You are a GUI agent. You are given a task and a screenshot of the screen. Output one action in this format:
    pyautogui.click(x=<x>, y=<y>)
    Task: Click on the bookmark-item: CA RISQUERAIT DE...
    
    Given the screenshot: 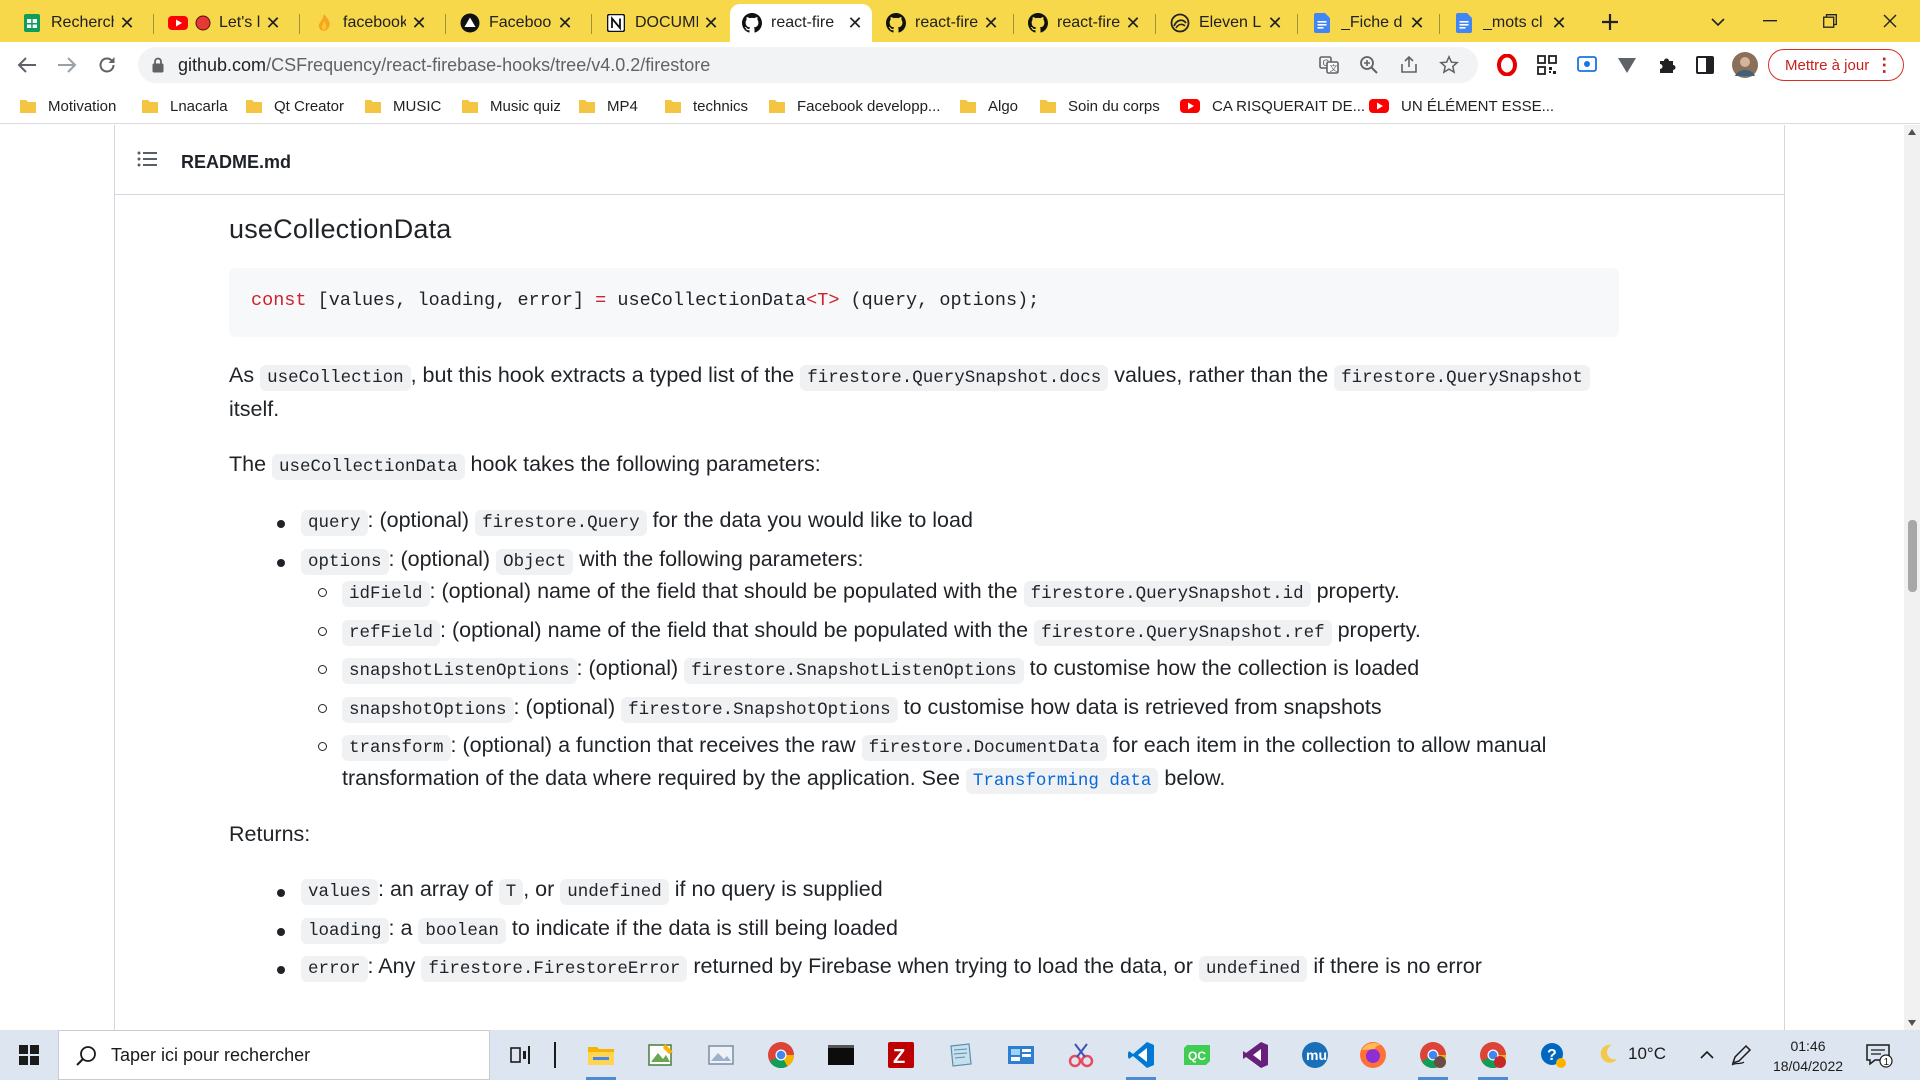 What is the action you would take?
    pyautogui.click(x=1272, y=106)
    